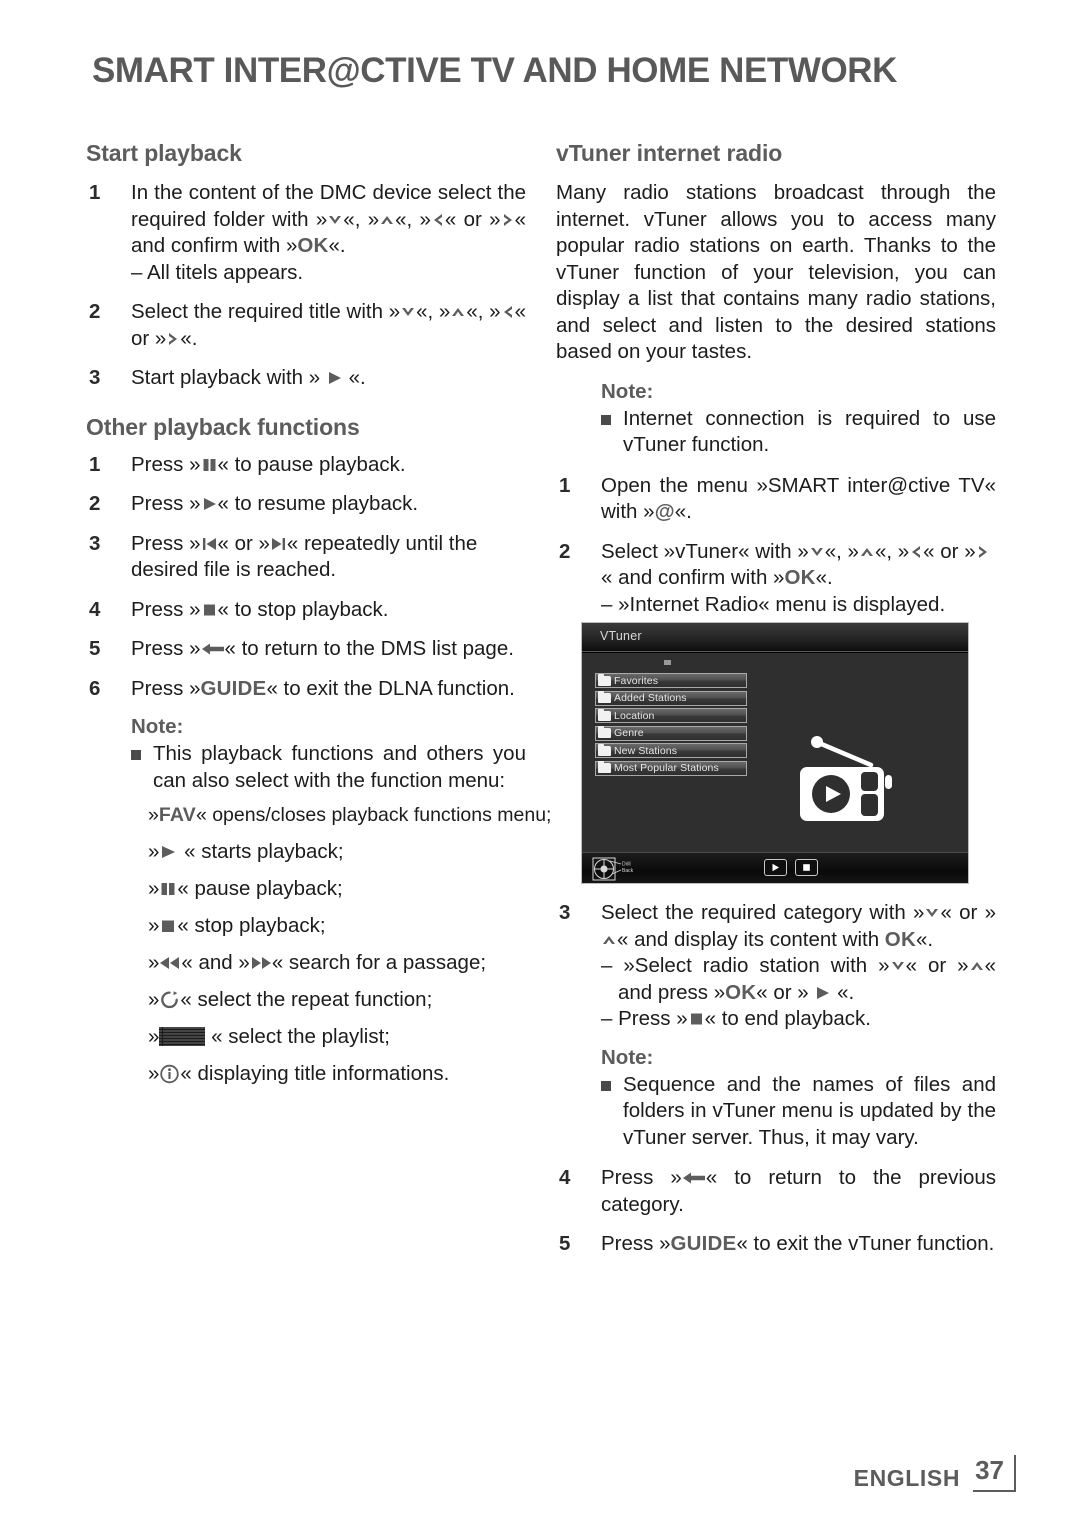  Describe the element at coordinates (95, 648) in the screenshot. I see `step-number: 5` at that location.